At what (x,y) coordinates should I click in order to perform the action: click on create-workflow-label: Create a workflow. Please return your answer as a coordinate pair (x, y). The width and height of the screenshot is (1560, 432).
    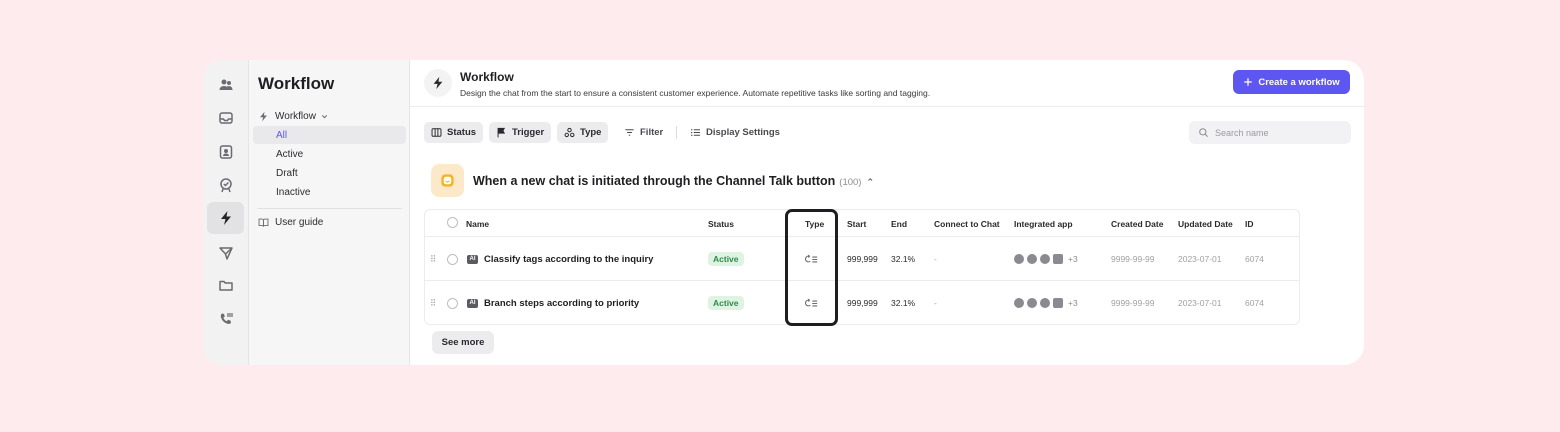
    Looking at the image, I should click on (1299, 82).